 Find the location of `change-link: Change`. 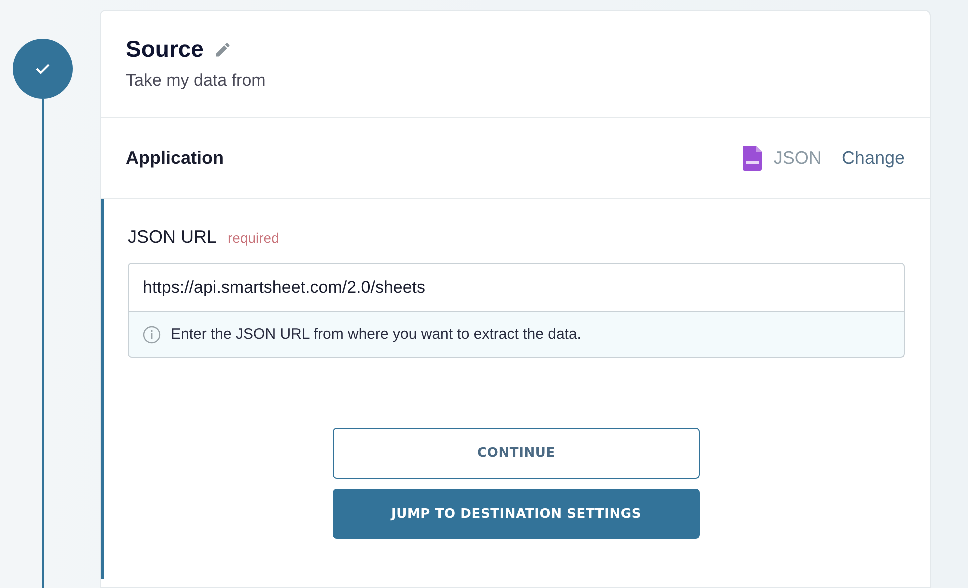

change-link: Change is located at coordinates (873, 158).